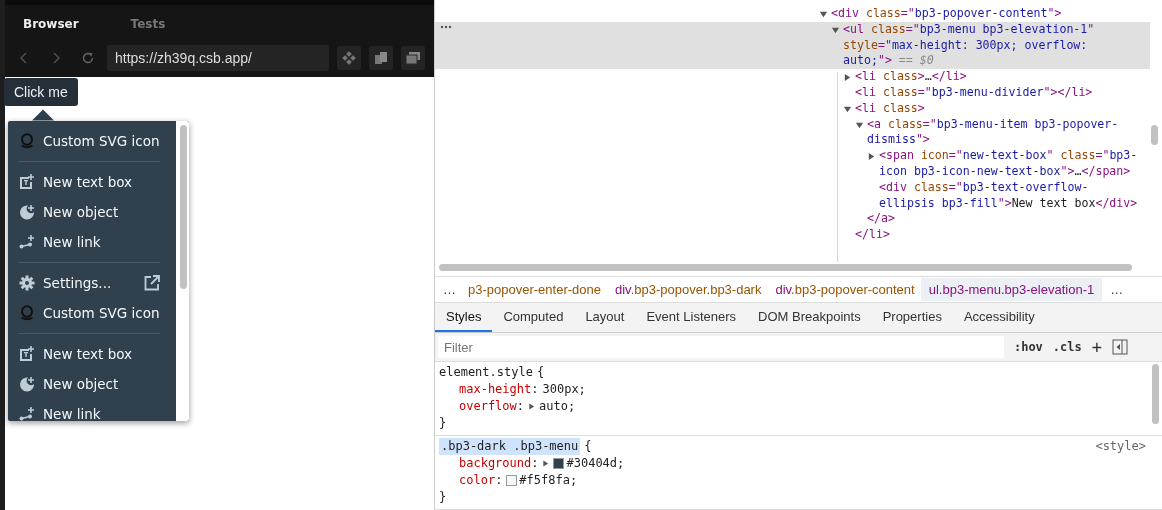 This screenshot has height=510, width=1162. Describe the element at coordinates (721, 347) in the screenshot. I see `filter-field: Filter` at that location.